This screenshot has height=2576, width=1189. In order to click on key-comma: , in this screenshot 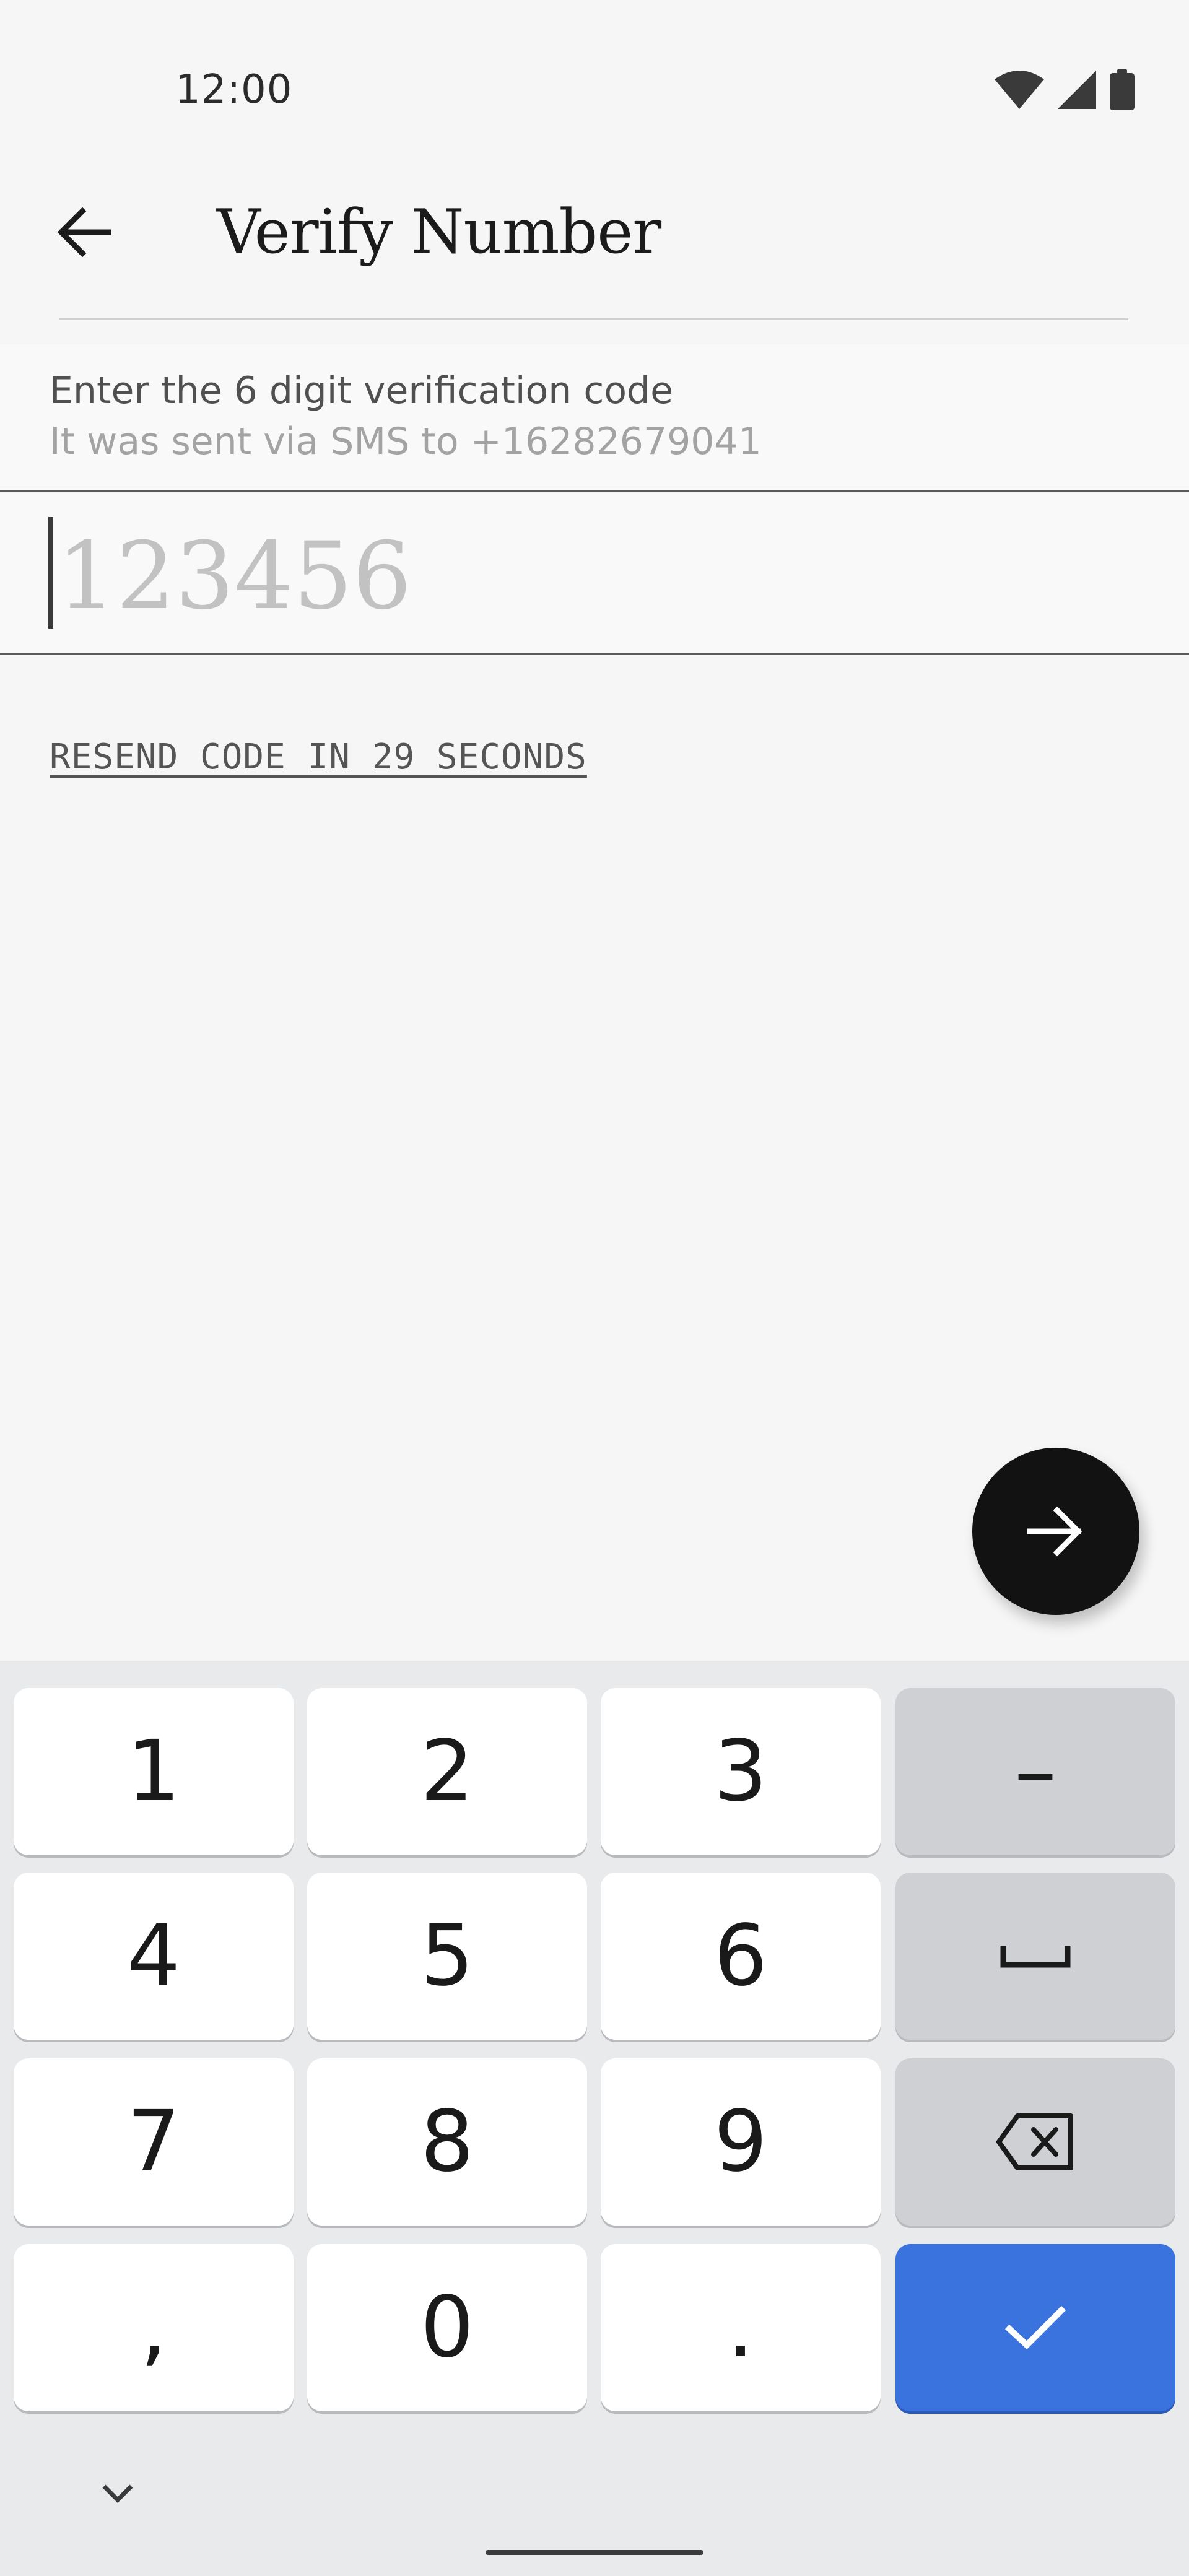, I will do `click(154, 2327)`.